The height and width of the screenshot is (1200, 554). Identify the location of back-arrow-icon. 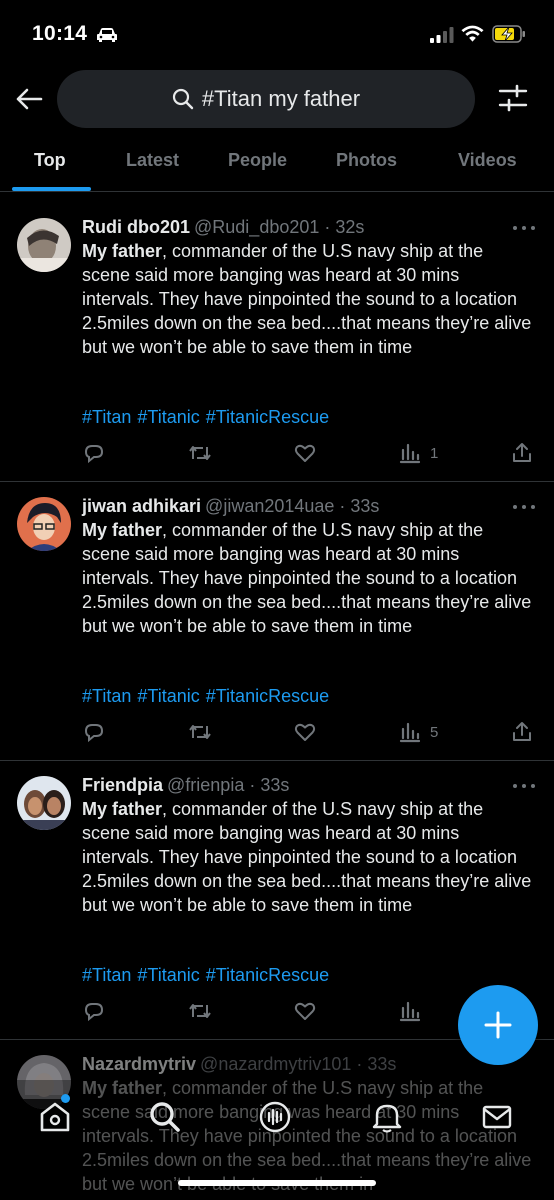
(29, 99).